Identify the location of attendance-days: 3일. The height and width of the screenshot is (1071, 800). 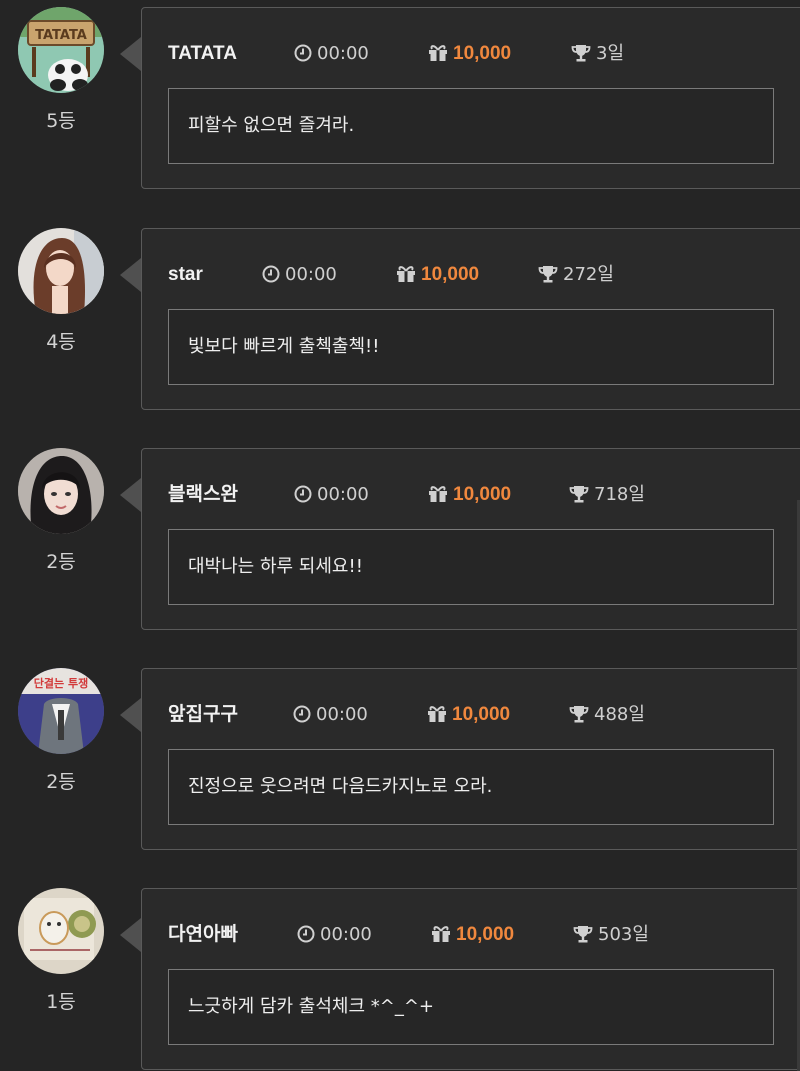
(597, 54).